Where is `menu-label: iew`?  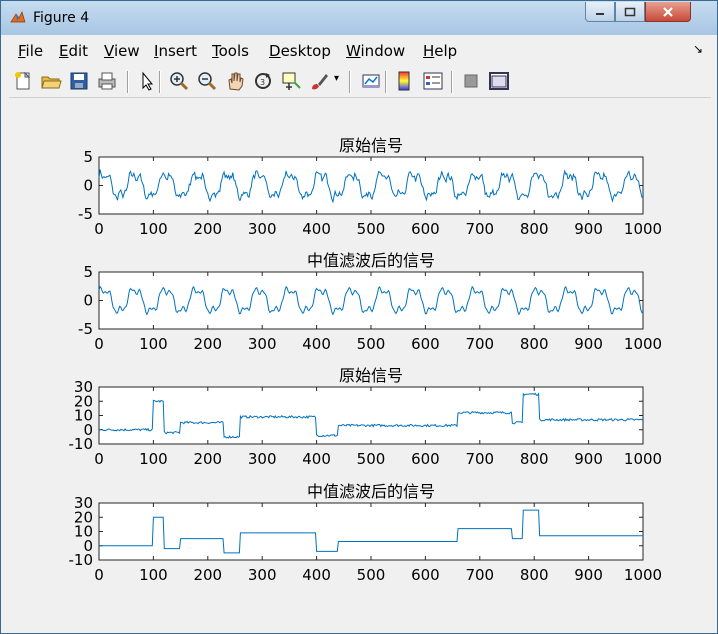
menu-label: iew is located at coordinates (126, 51).